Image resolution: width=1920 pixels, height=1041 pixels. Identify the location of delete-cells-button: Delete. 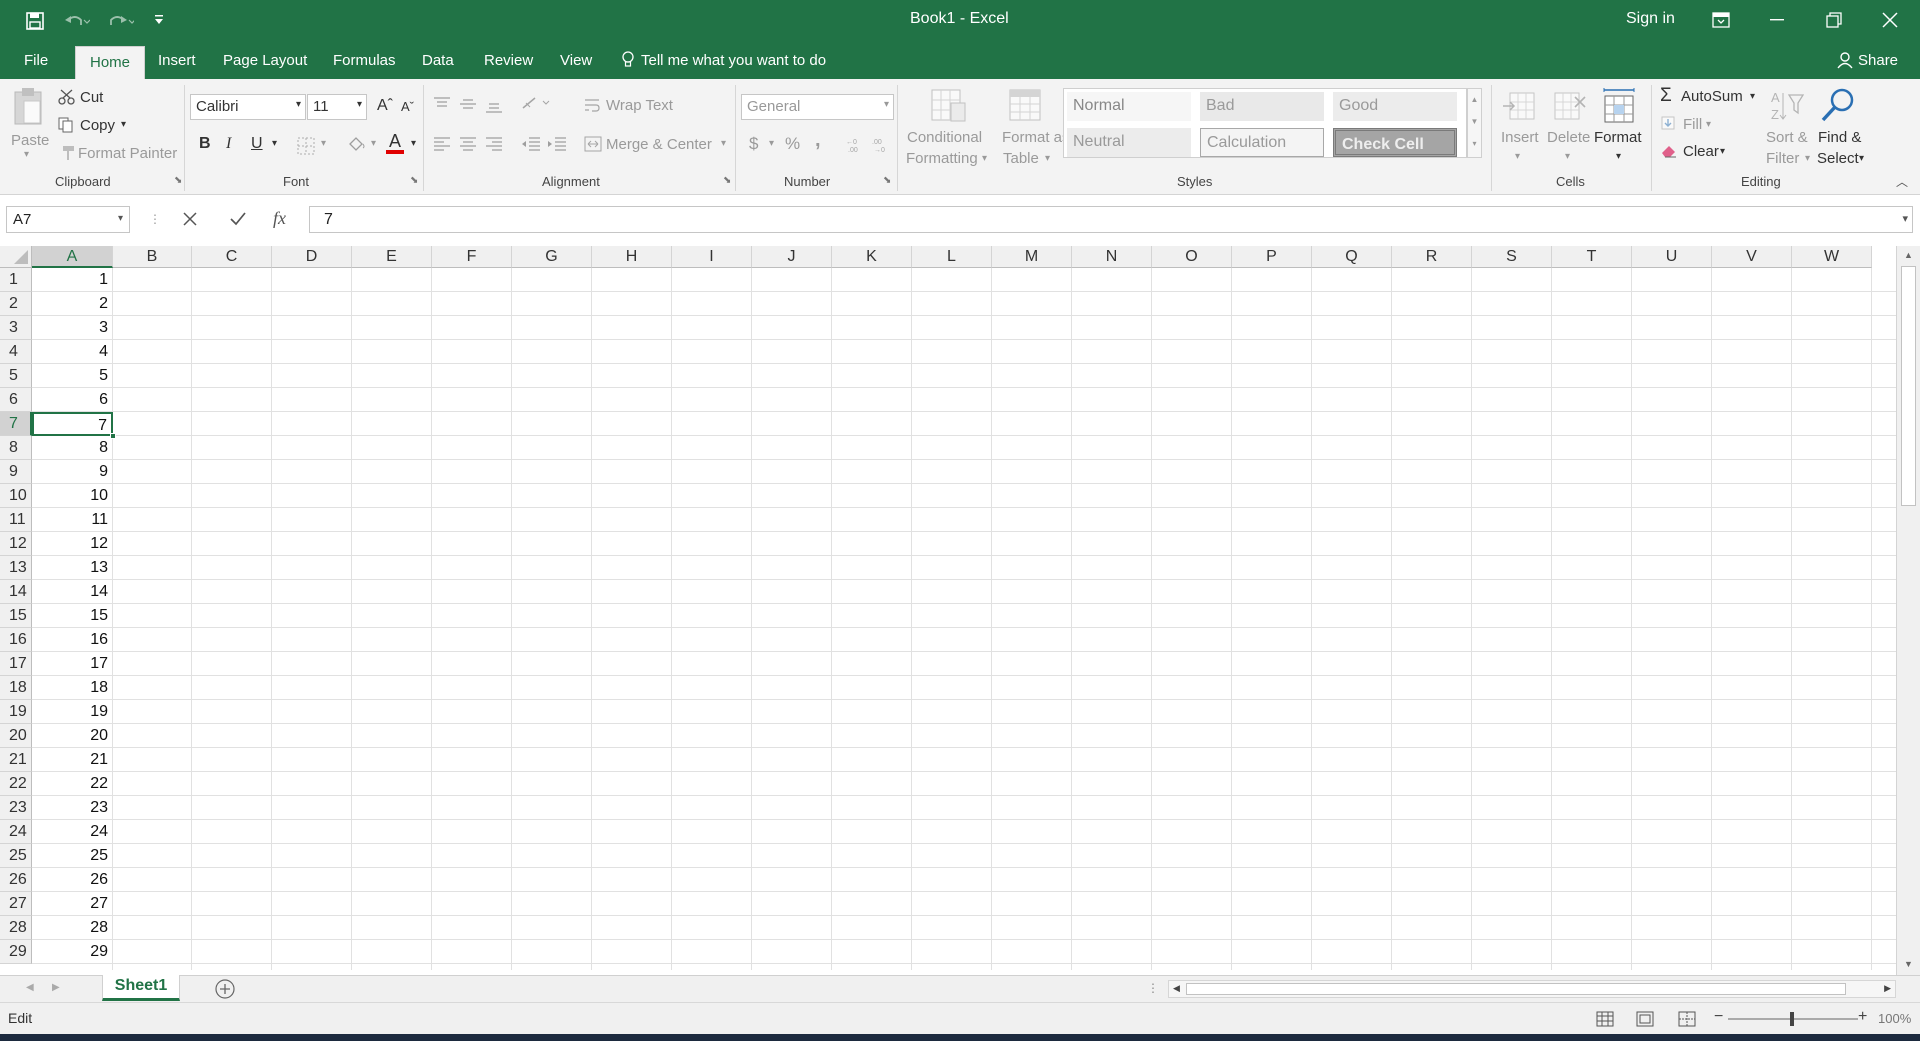
(1568, 137).